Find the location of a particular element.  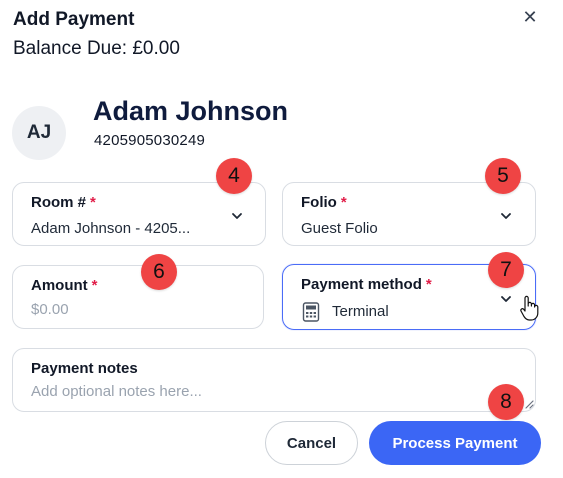

step-marker-4: 4 is located at coordinates (234, 176).